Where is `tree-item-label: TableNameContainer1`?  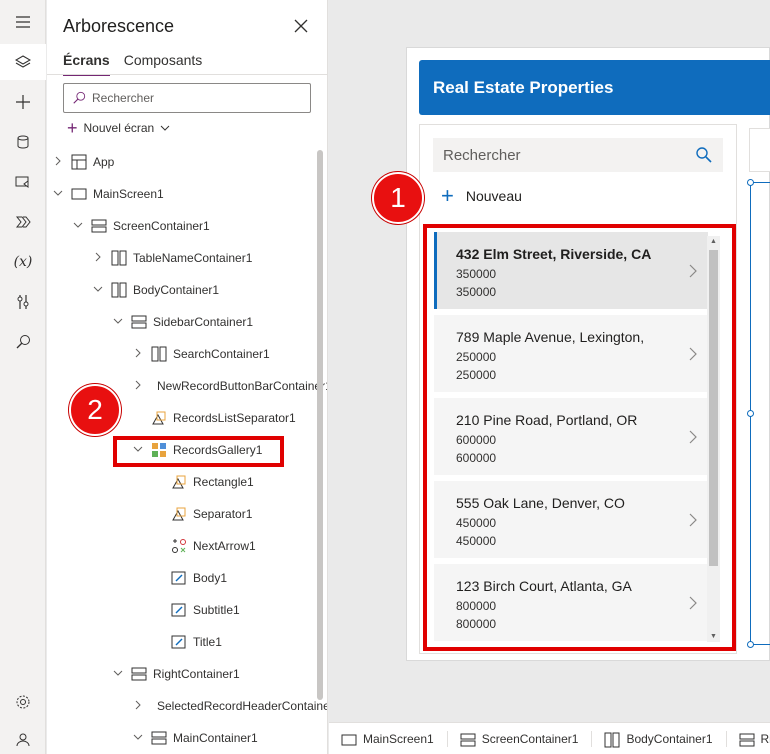 tree-item-label: TableNameContainer1 is located at coordinates (193, 258).